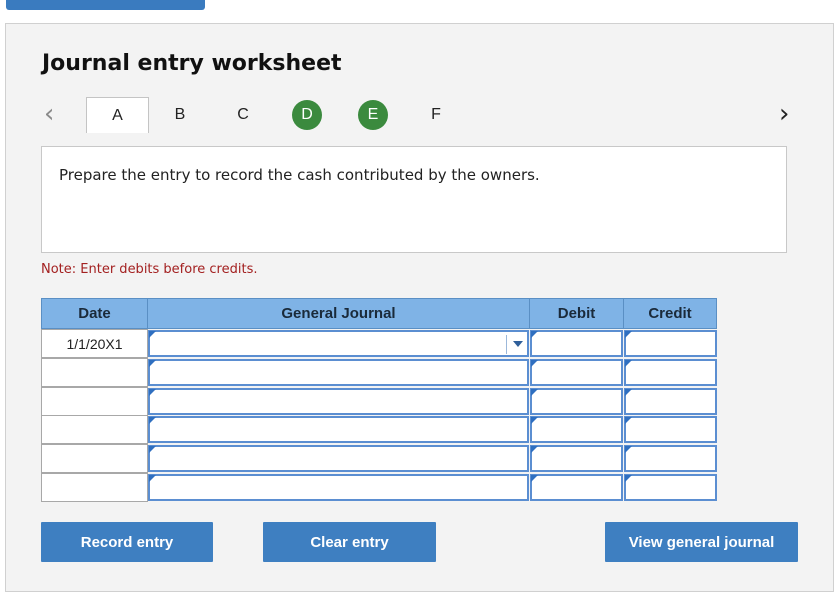  Describe the element at coordinates (94, 313) in the screenshot. I see `header-date: Date` at that location.